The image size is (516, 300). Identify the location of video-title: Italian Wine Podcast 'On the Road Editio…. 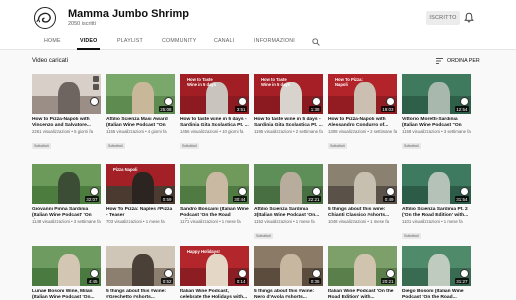
(362, 294).